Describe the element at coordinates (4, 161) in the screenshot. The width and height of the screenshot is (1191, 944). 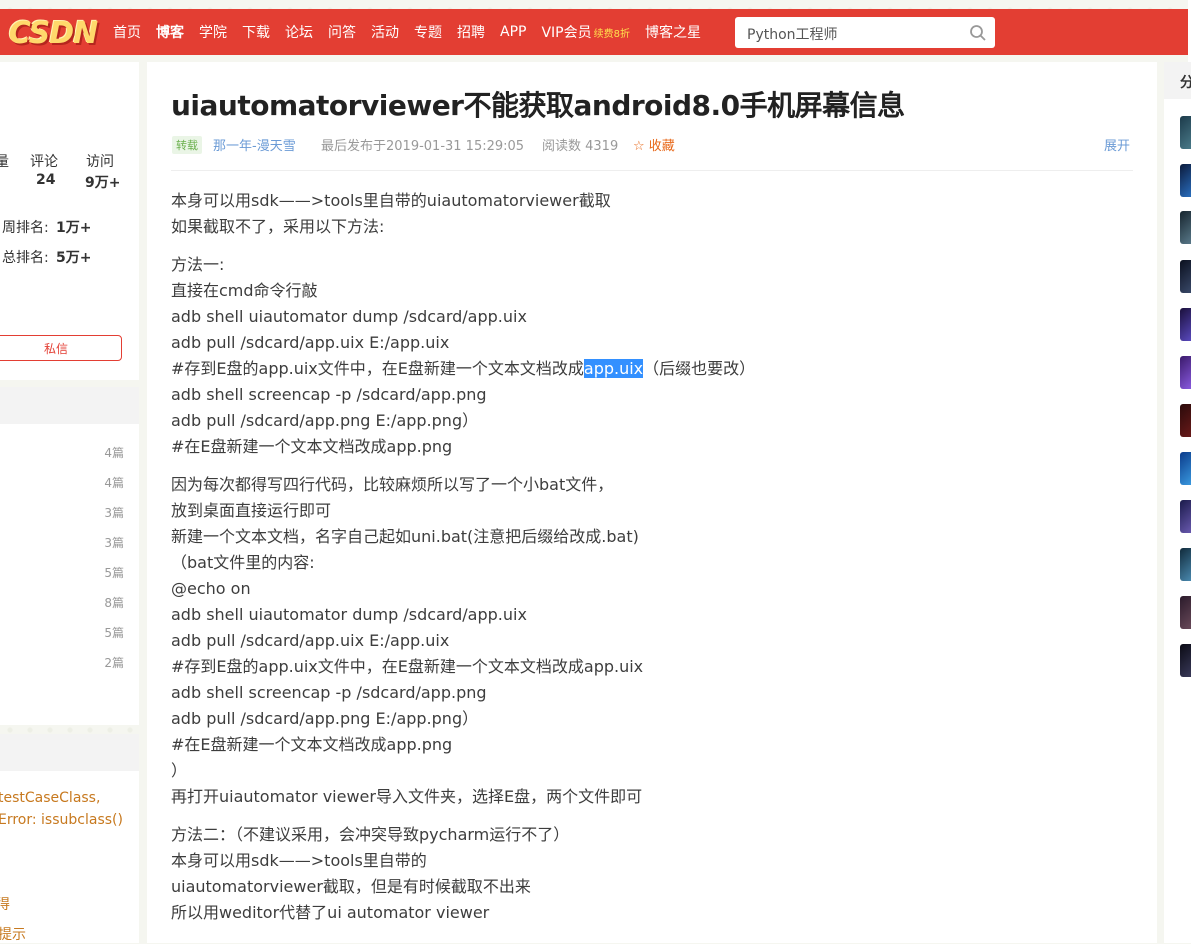
I see `stat-cut-label: 量` at that location.